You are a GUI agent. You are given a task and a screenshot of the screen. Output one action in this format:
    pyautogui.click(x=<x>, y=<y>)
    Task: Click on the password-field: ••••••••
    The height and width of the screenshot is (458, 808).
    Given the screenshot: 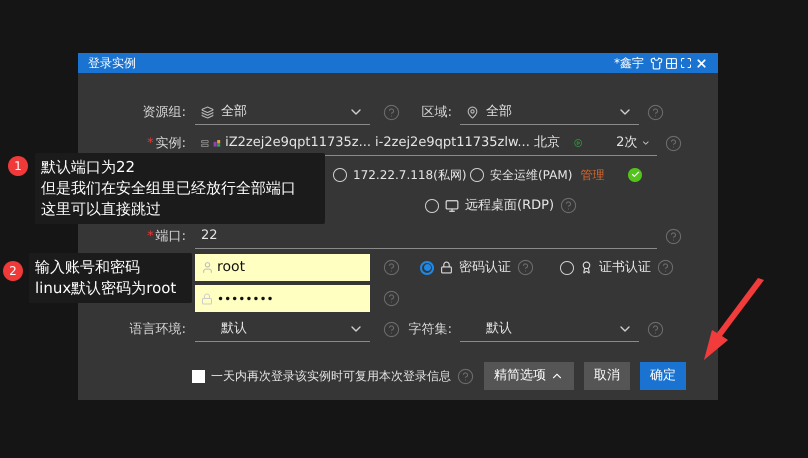 What is the action you would take?
    pyautogui.click(x=282, y=298)
    